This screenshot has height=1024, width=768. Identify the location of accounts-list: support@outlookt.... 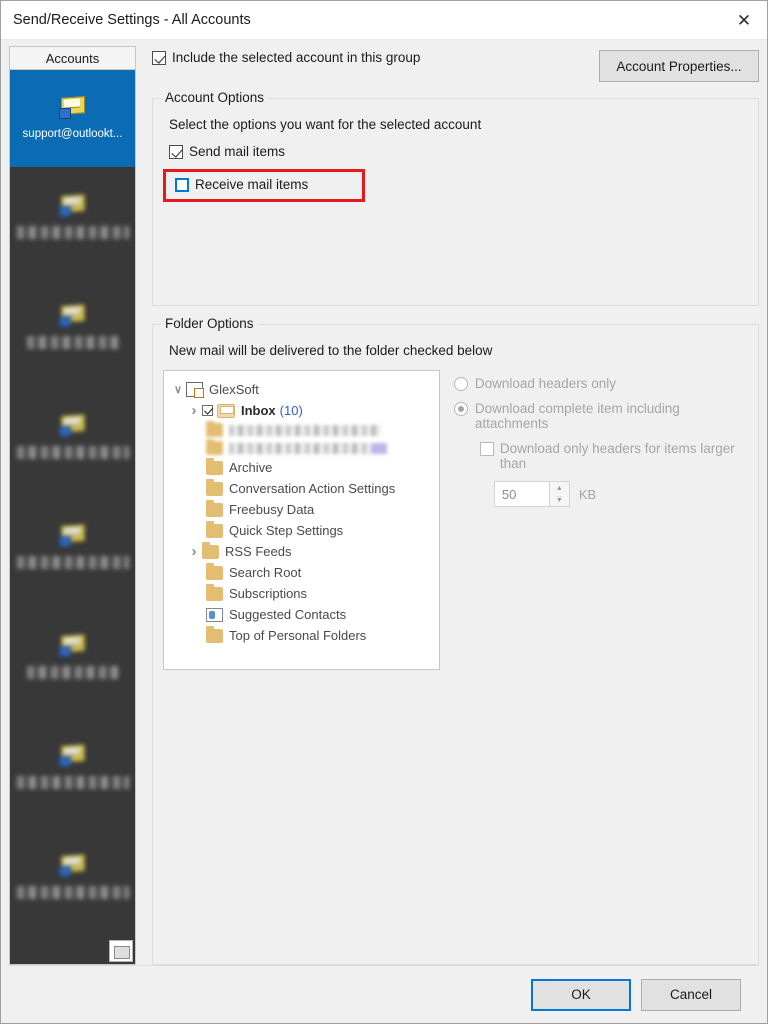
(72, 517).